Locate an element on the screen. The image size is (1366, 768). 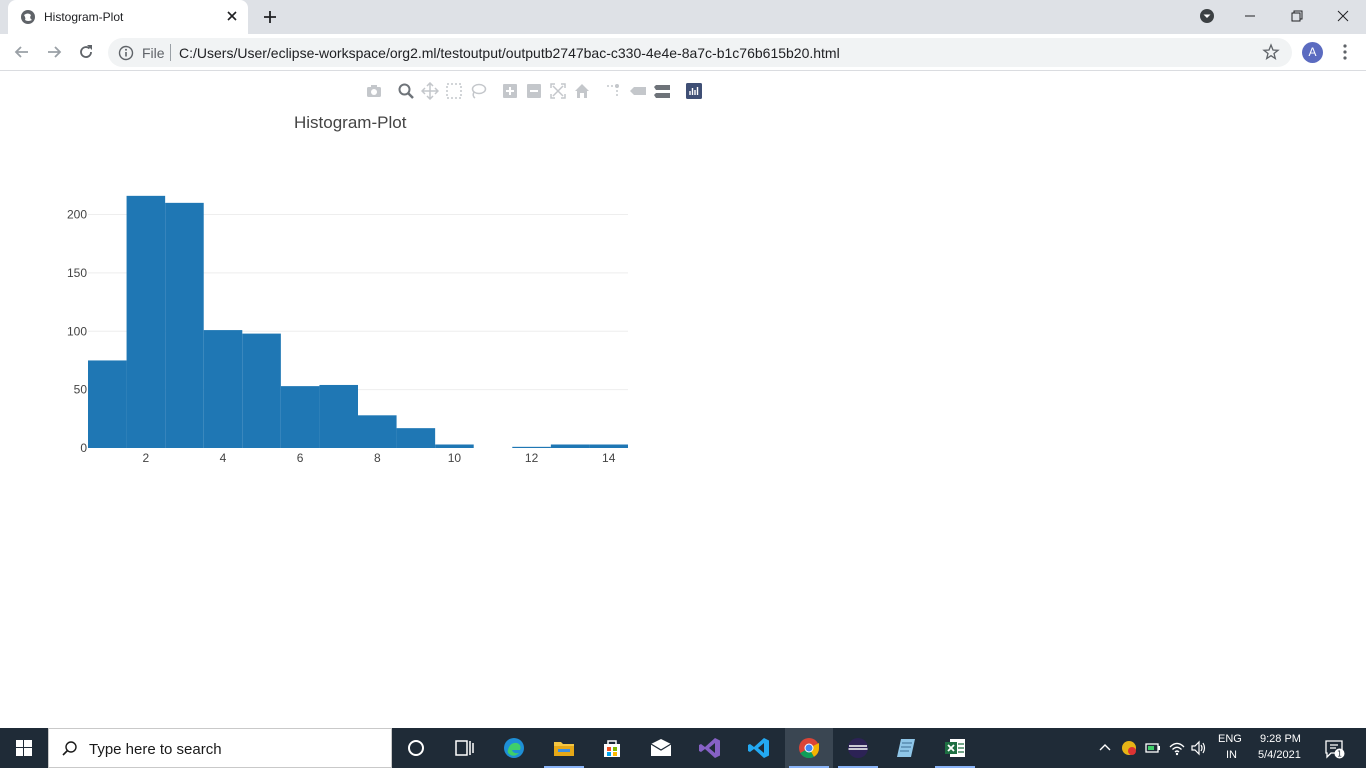
y-tick-label: 50 is located at coordinates (81, 390).